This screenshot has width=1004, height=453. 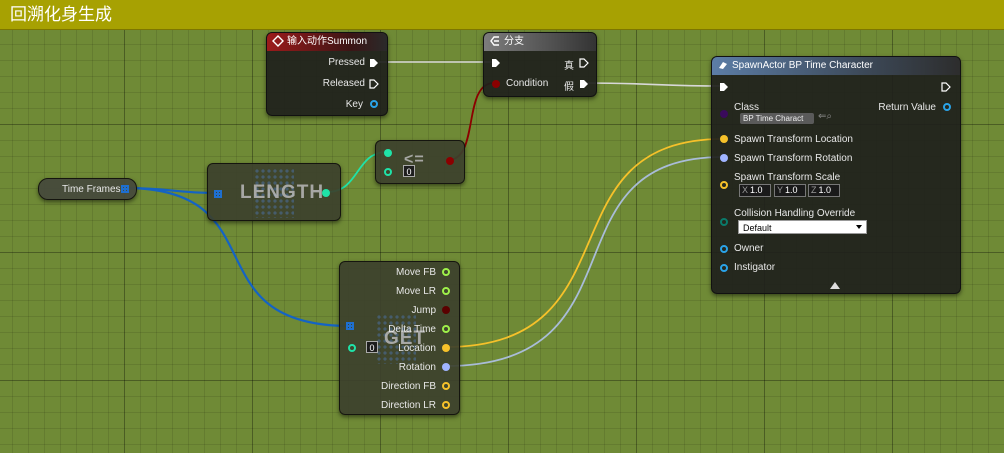 I want to click on location-label: Location, so click(x=417, y=348).